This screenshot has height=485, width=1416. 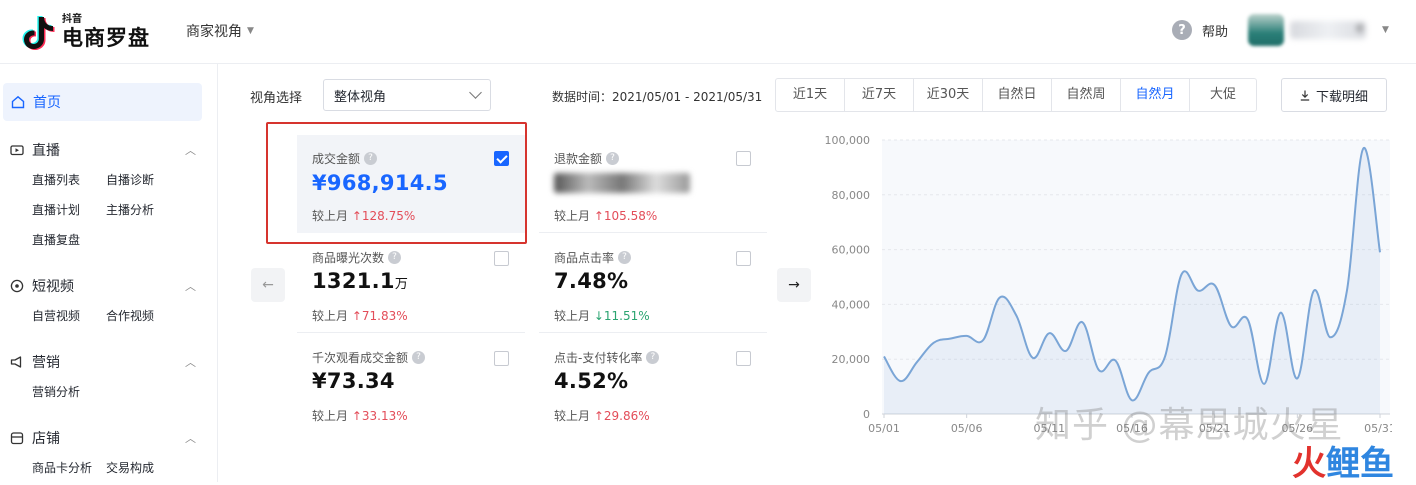 What do you see at coordinates (102, 102) in the screenshot?
I see `sidebar-item-home: 首页` at bounding box center [102, 102].